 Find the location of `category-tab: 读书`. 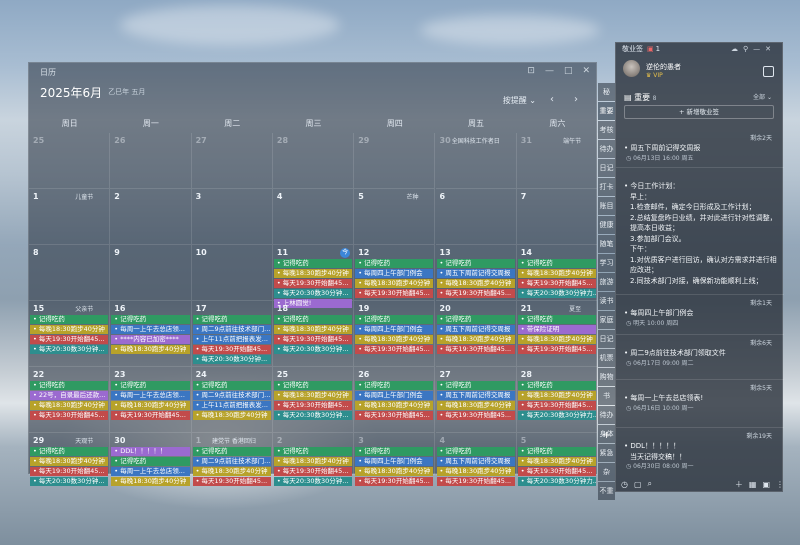

category-tab: 读书 is located at coordinates (606, 301).